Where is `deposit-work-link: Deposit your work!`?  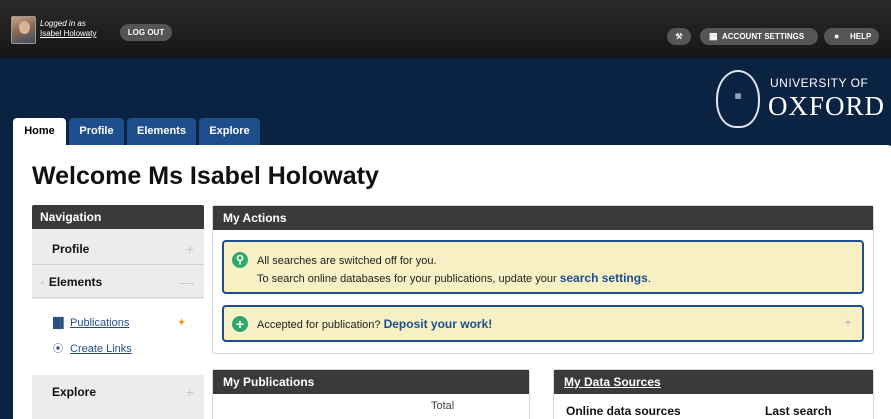
deposit-work-link: Deposit your work! is located at coordinates (438, 324).